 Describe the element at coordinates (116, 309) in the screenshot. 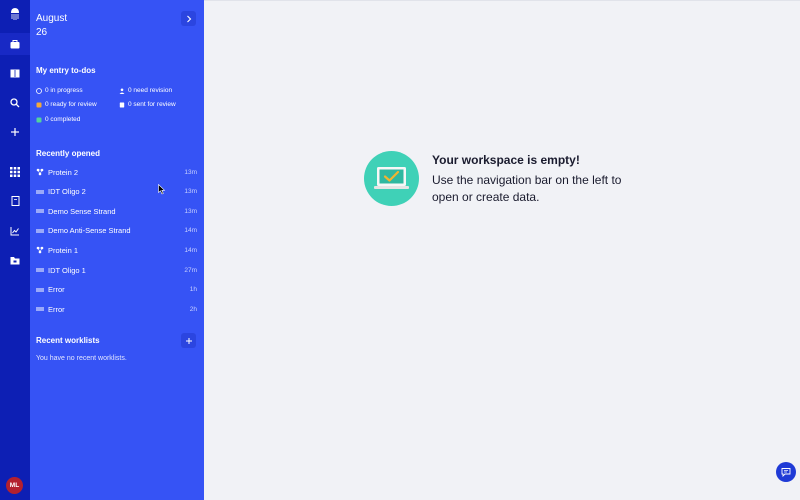

I see `recent-item: Error 2h` at that location.